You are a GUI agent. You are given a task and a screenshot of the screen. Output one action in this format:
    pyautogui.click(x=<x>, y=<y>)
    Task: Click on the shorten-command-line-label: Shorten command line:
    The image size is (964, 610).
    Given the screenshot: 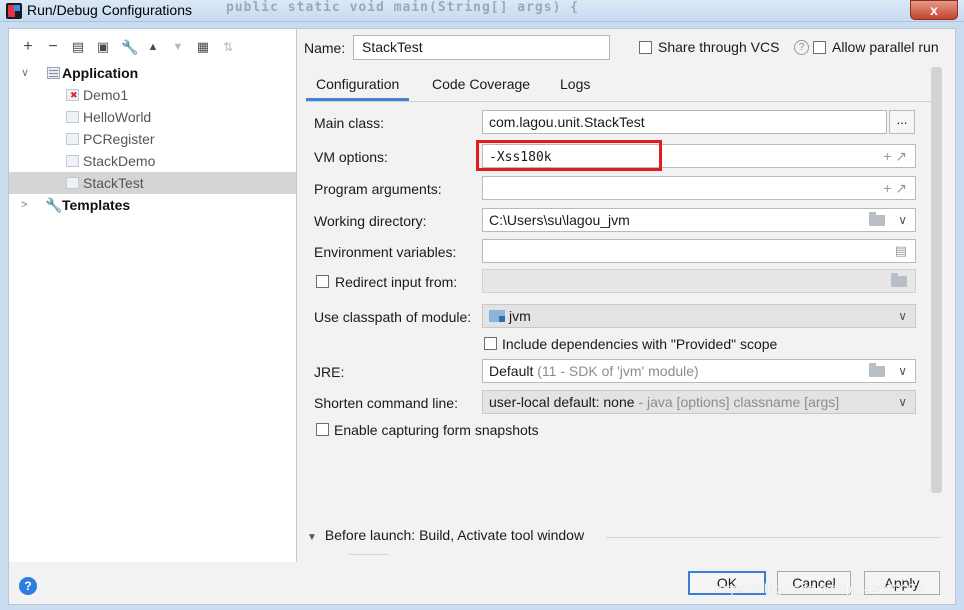 What is the action you would take?
    pyautogui.click(x=386, y=403)
    